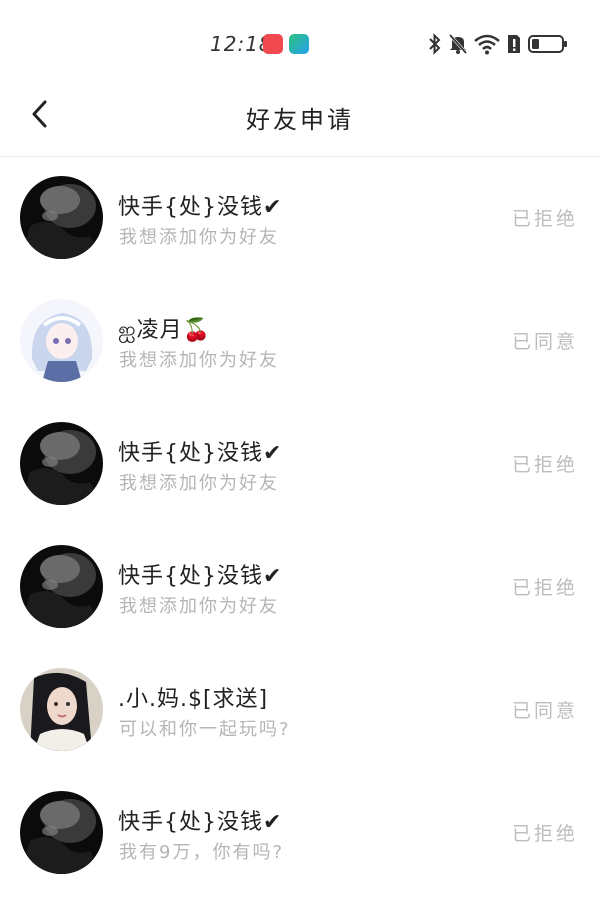  I want to click on request-message: 我有9万，你有吗?, so click(202, 852).